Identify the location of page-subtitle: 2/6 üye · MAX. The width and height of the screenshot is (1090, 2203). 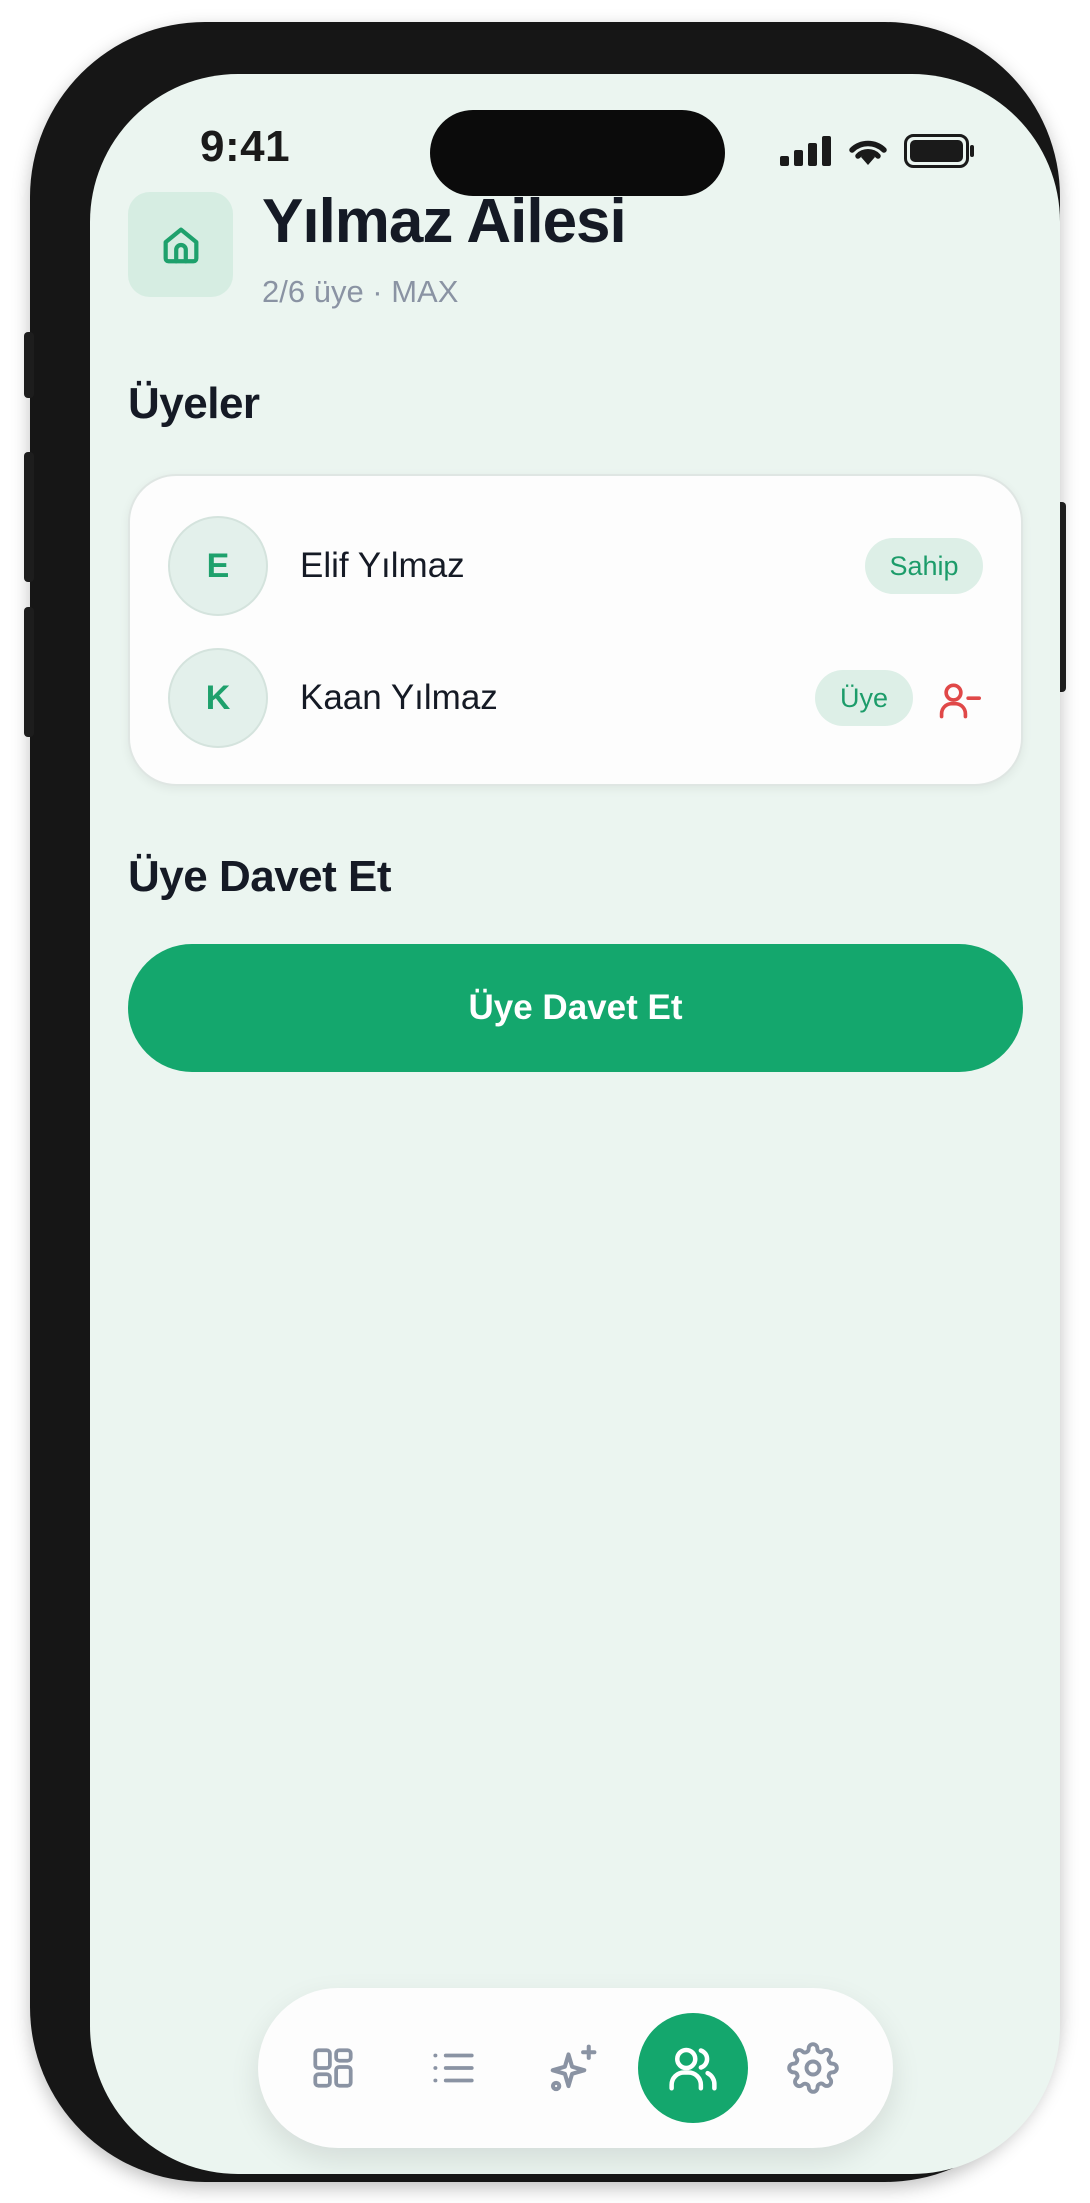
(360, 291).